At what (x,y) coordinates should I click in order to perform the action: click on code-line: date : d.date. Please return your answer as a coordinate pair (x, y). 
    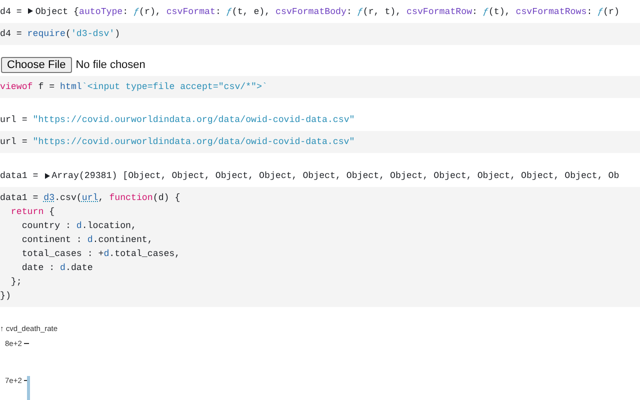
    Looking at the image, I should click on (57, 267).